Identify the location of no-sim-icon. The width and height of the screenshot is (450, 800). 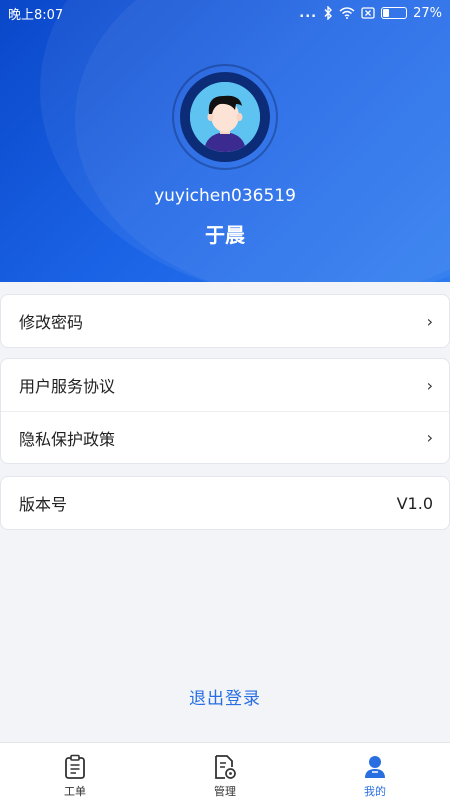
(368, 13).